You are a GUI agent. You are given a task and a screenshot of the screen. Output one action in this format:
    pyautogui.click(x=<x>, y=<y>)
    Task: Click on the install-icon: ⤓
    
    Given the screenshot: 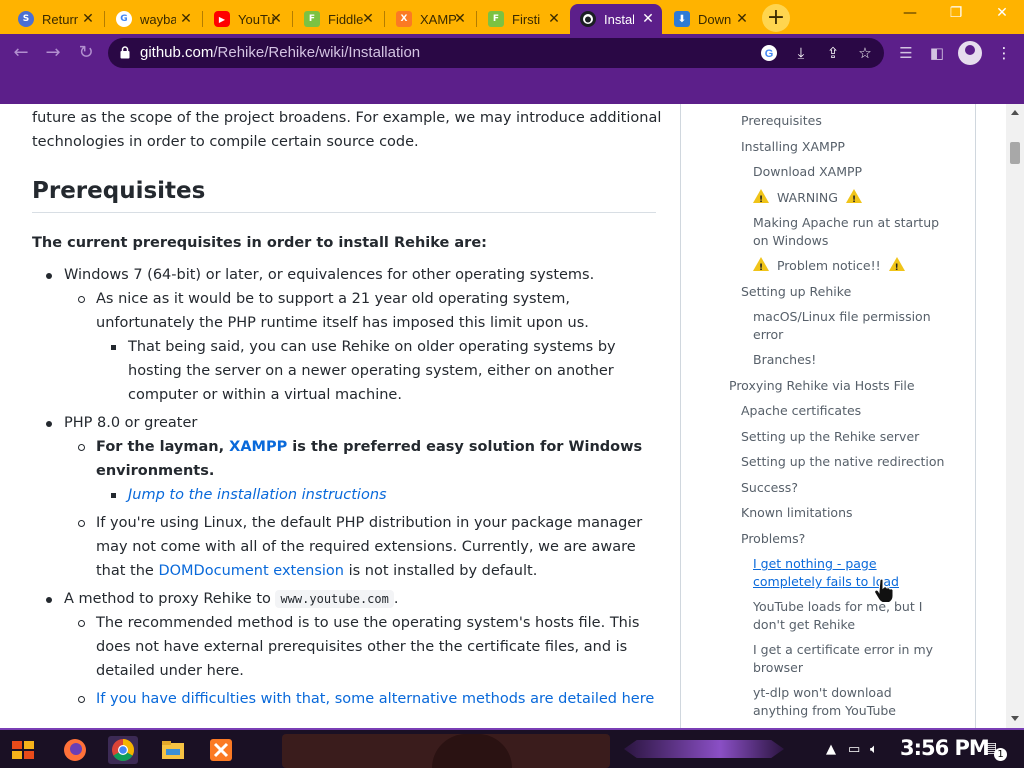 What is the action you would take?
    pyautogui.click(x=801, y=53)
    